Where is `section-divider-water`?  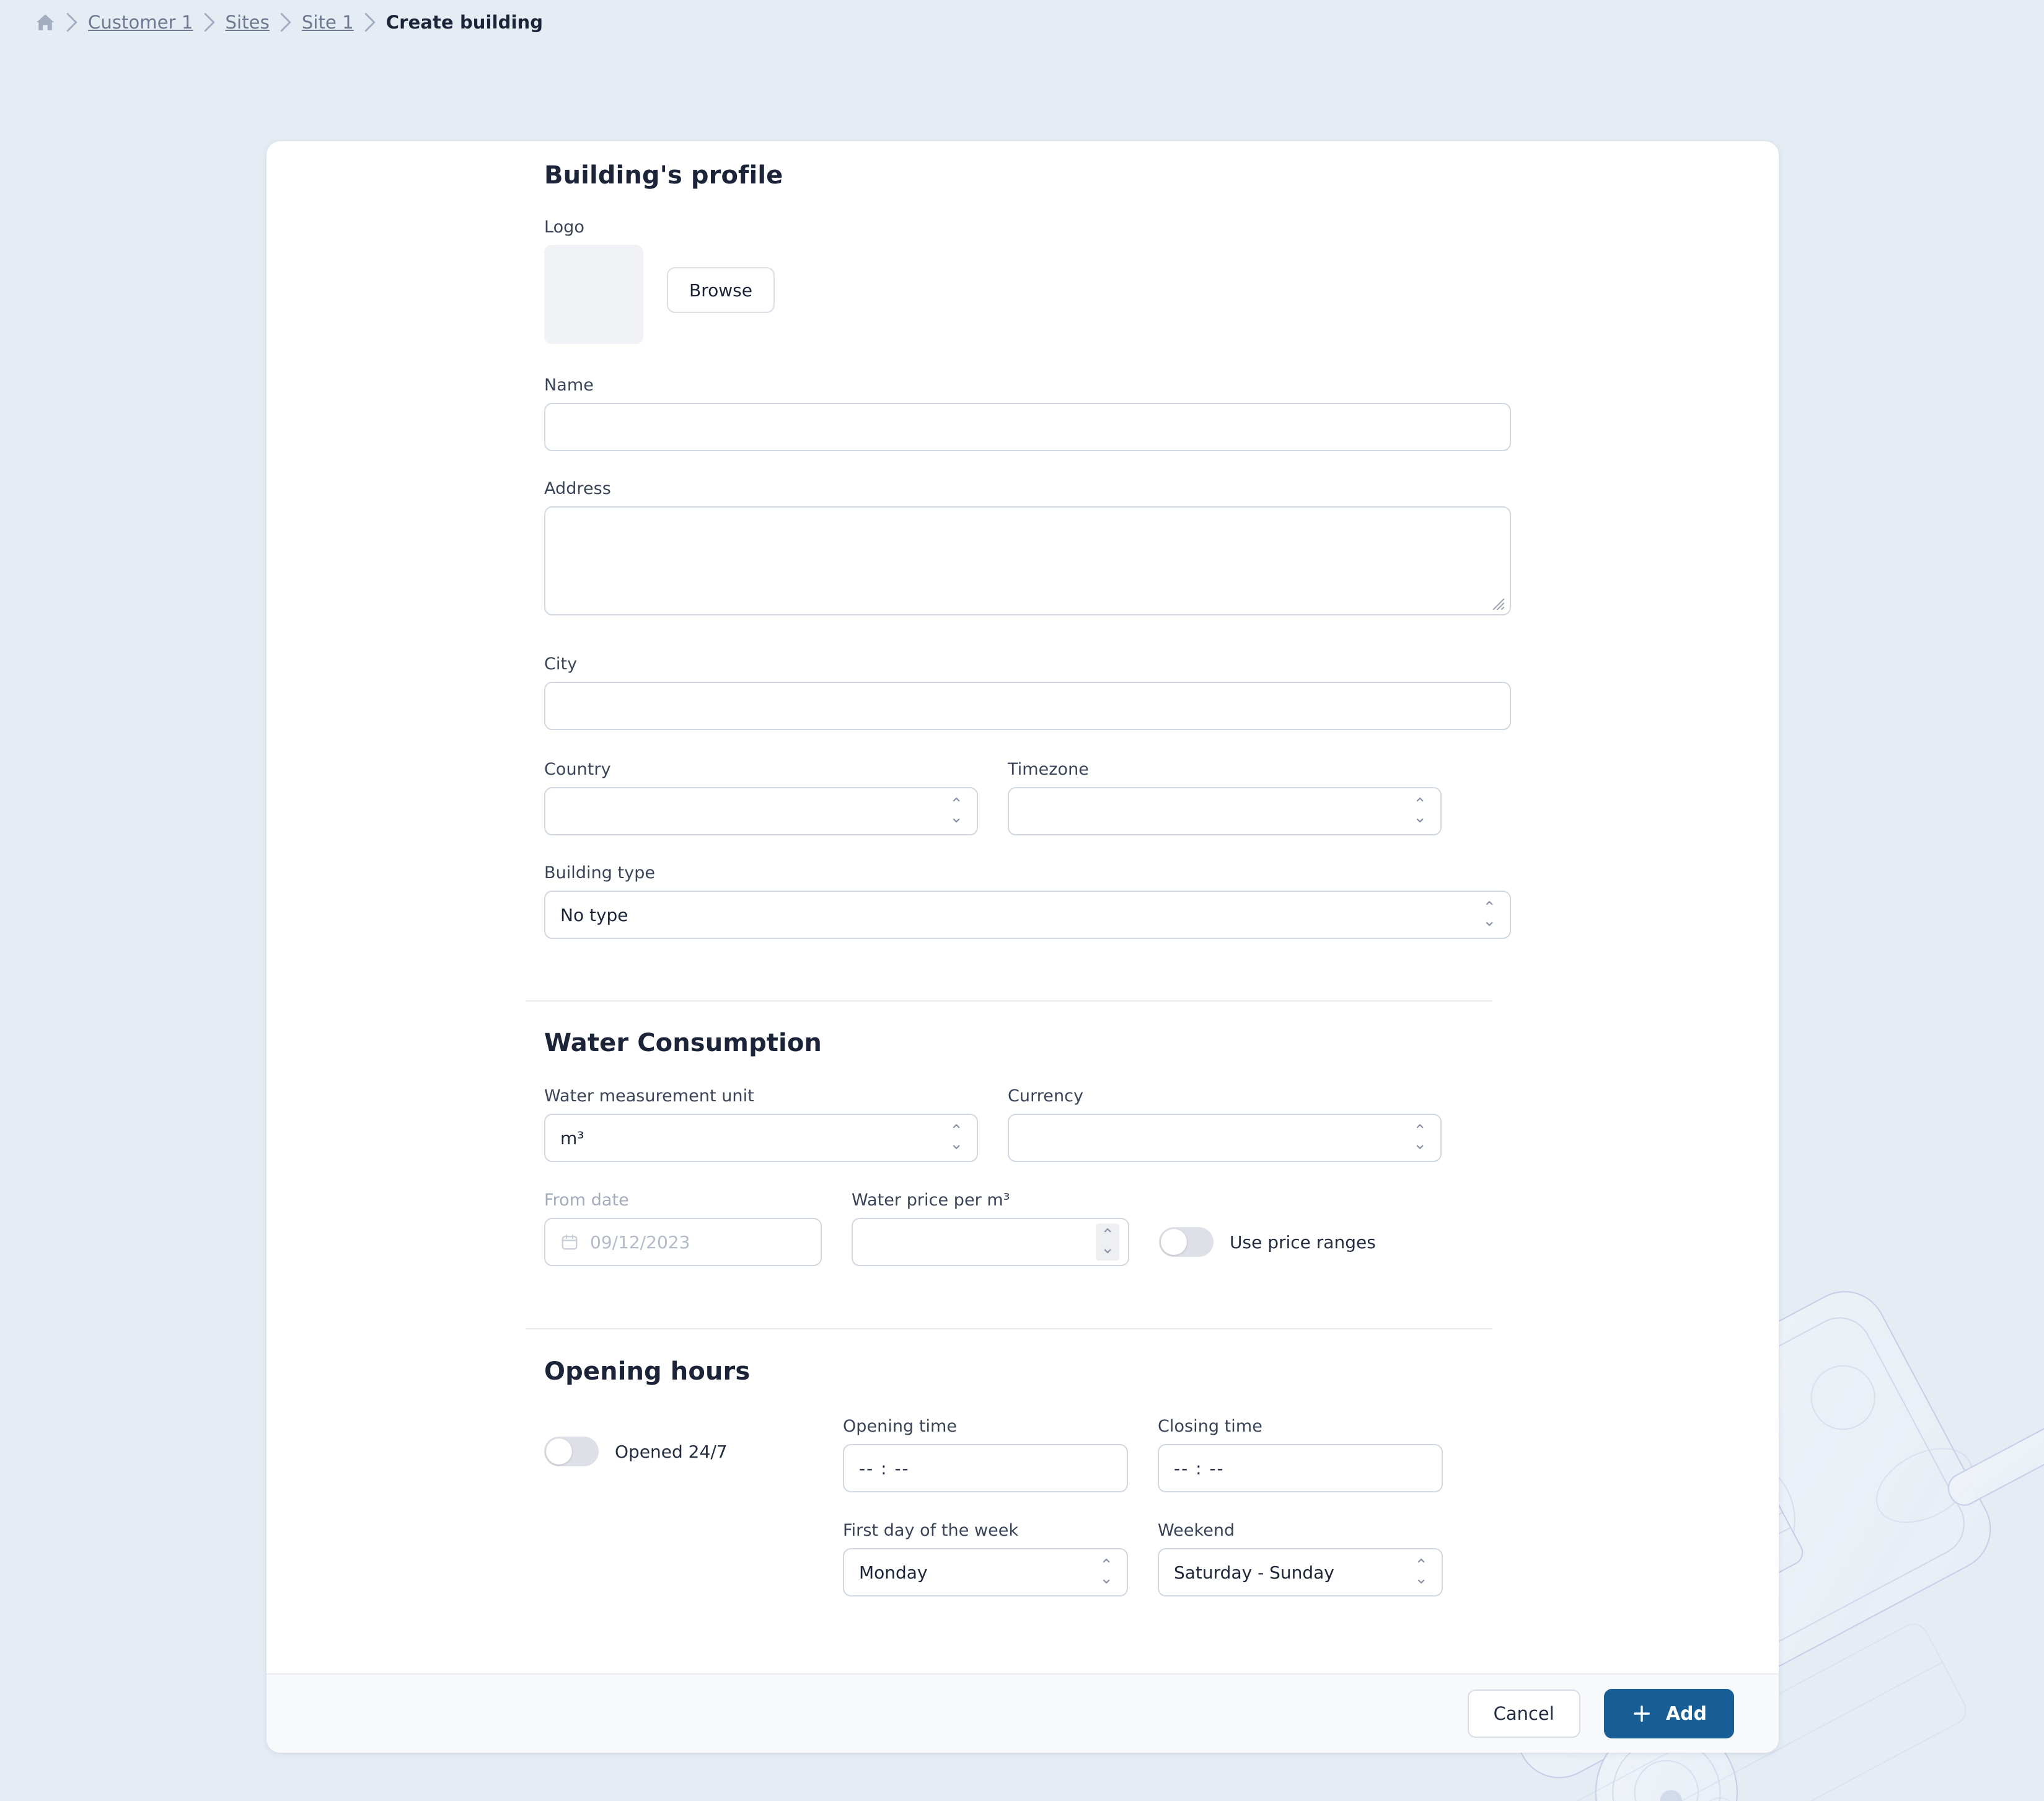 section-divider-water is located at coordinates (1009, 1001).